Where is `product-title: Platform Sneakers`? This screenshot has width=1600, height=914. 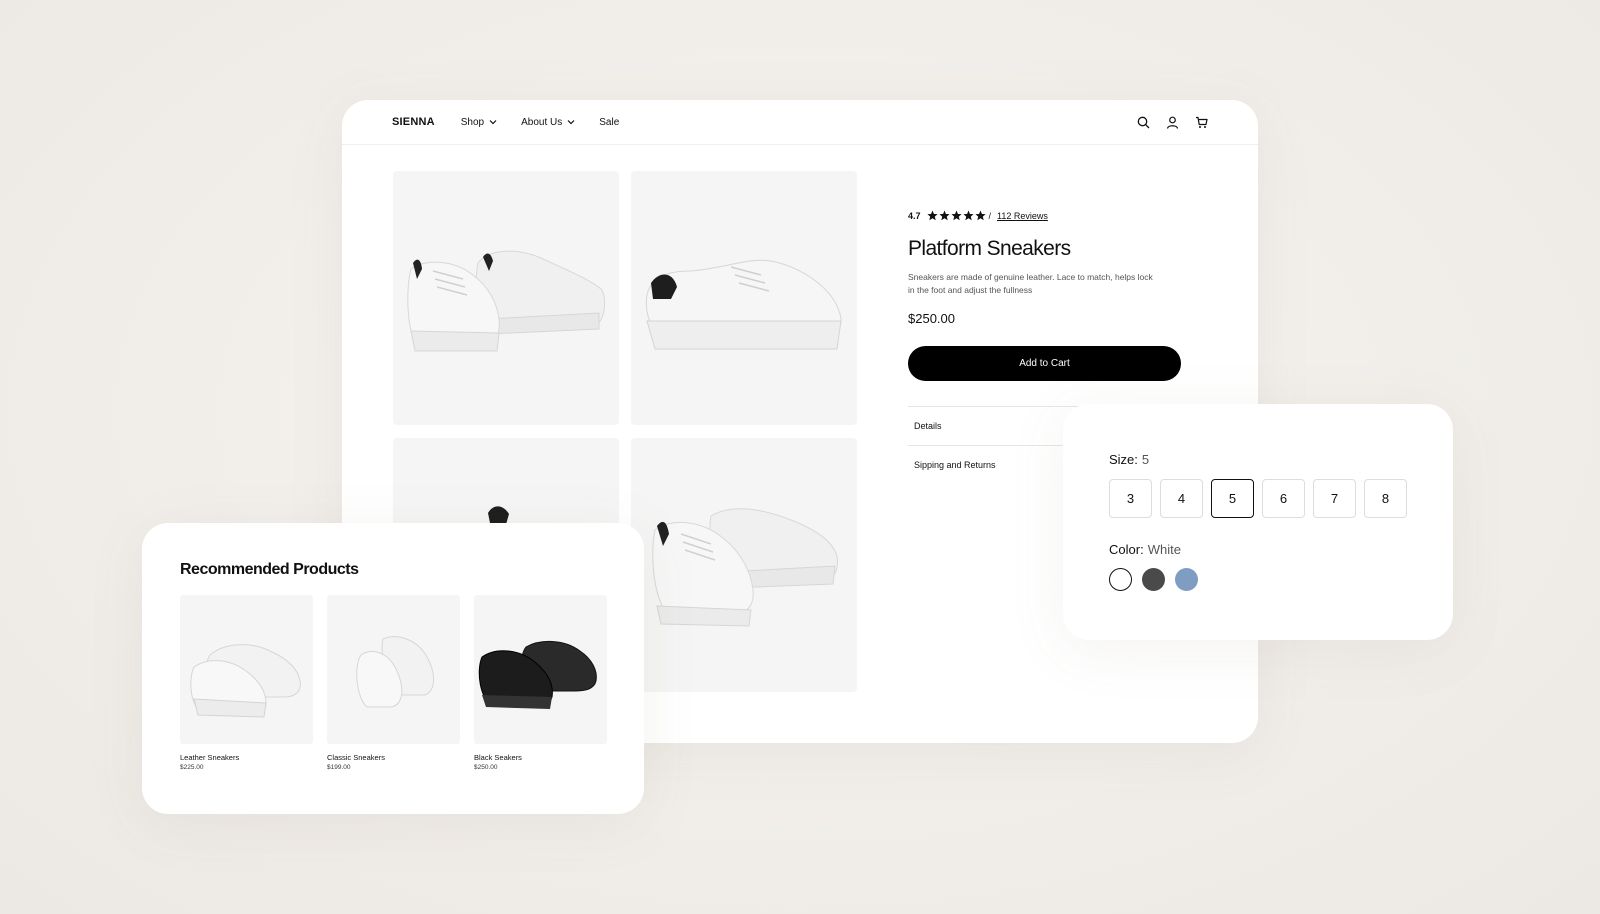
product-title: Platform Sneakers is located at coordinates (989, 248).